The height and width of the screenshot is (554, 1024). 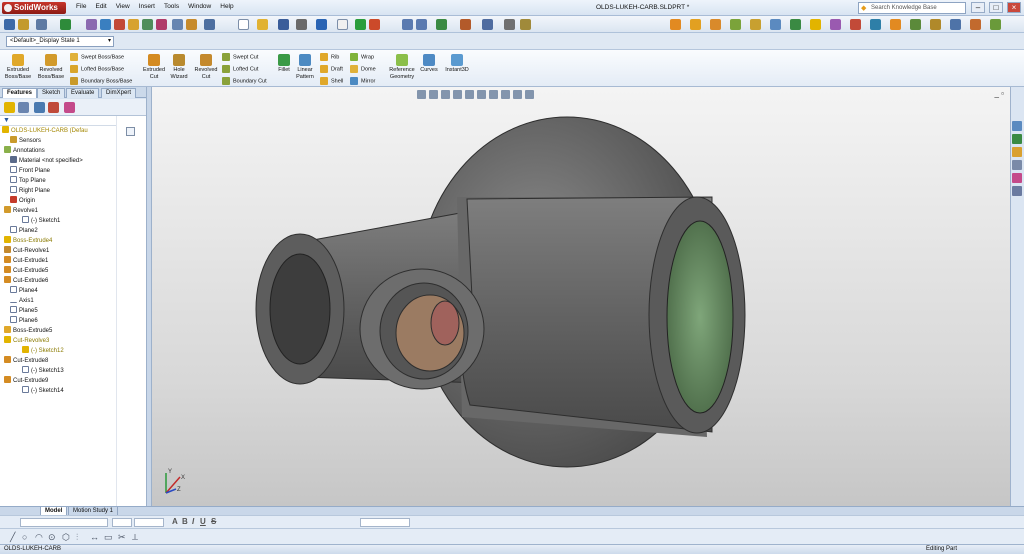 I want to click on tree-item-right-plane: Right Plane, so click(x=30, y=191).